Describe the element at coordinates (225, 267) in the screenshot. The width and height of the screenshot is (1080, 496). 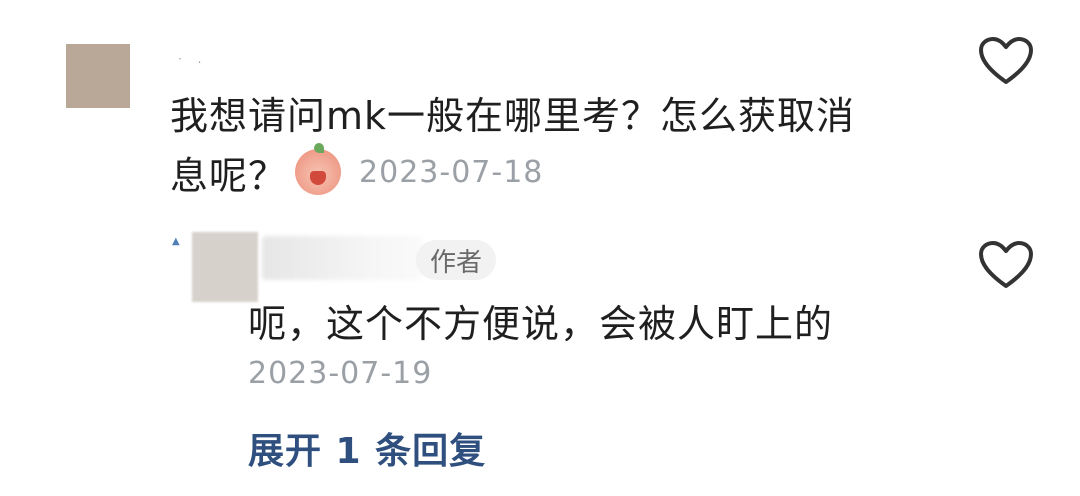
I see `reply-avatar` at that location.